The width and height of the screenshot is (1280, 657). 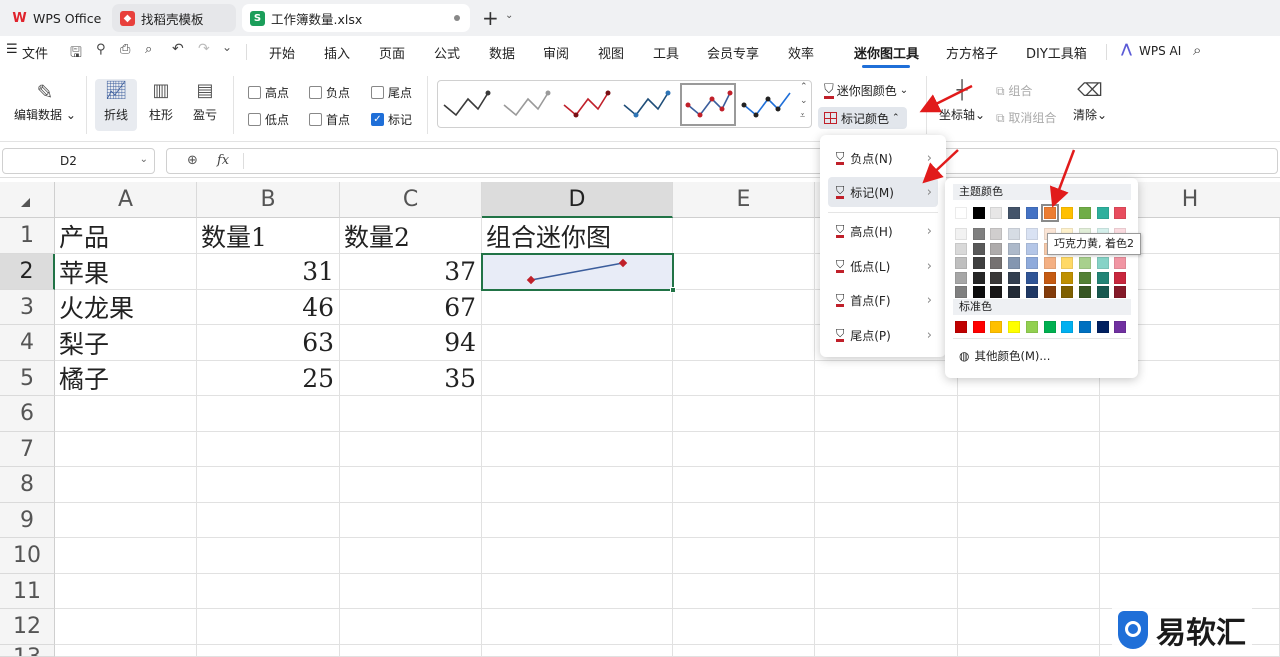 I want to click on cell-e8, so click(x=744, y=485).